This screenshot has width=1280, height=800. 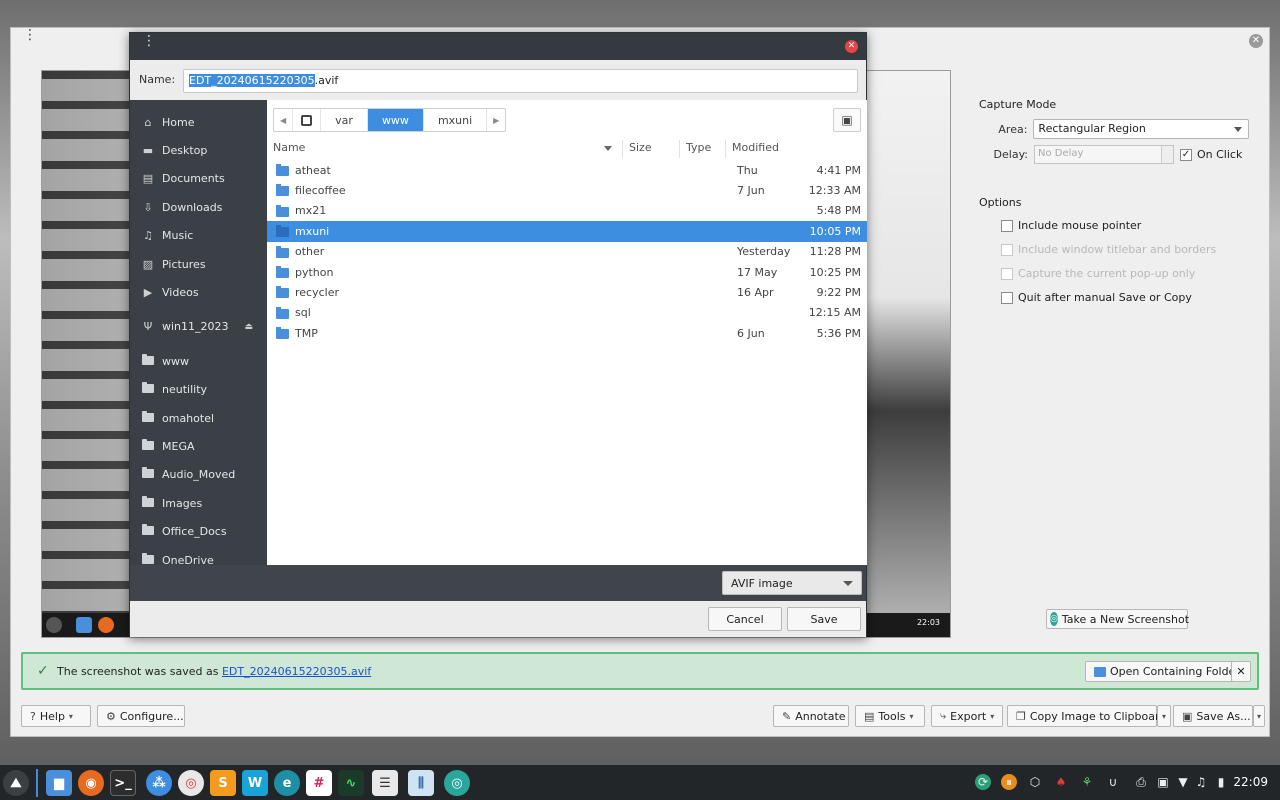 What do you see at coordinates (567, 292) in the screenshot?
I see `file-row-recycler: recycler 16 Apr 9:22 PM` at bounding box center [567, 292].